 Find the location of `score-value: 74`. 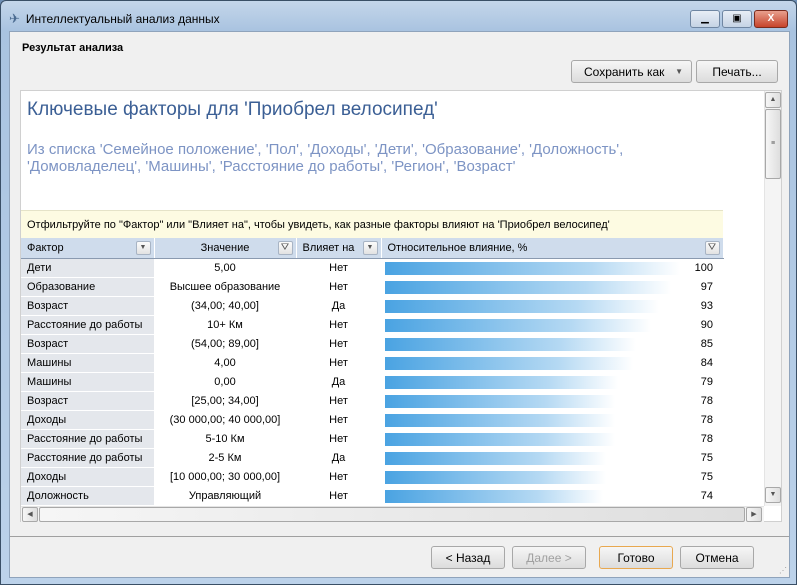

score-value: 74 is located at coordinates (706, 495).